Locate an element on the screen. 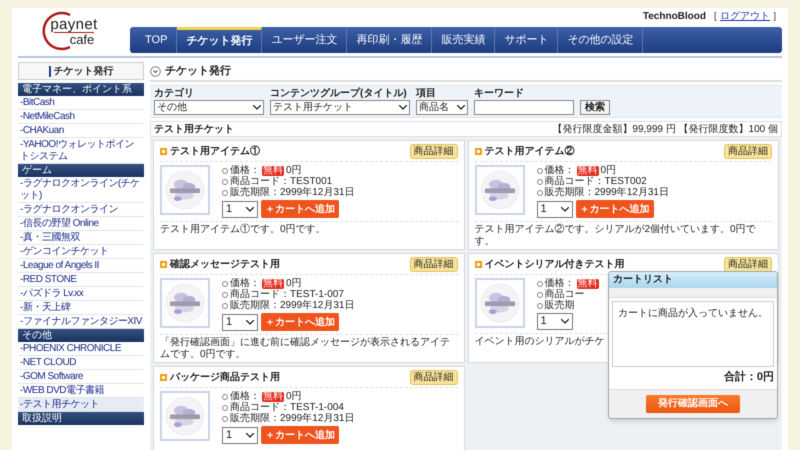 The width and height of the screenshot is (800, 450). sidebar-item: -BitCash is located at coordinates (81, 103).